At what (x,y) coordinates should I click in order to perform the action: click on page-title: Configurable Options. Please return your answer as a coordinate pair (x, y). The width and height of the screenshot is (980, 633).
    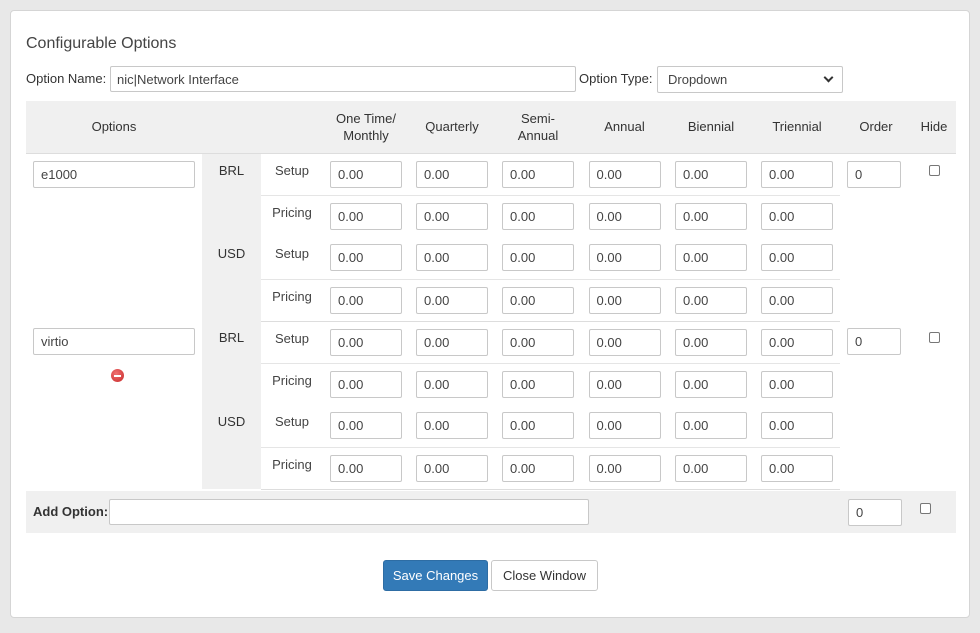
    Looking at the image, I should click on (101, 43).